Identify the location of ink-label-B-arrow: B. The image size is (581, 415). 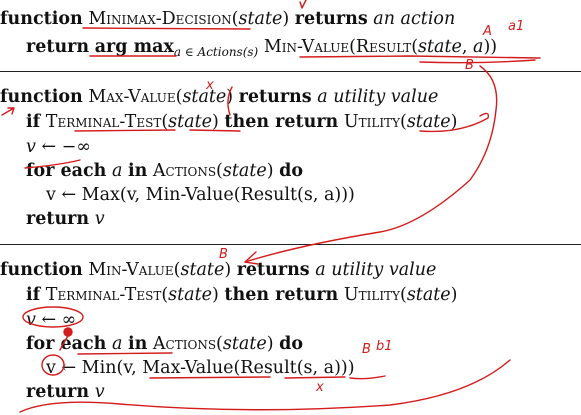
(223, 254).